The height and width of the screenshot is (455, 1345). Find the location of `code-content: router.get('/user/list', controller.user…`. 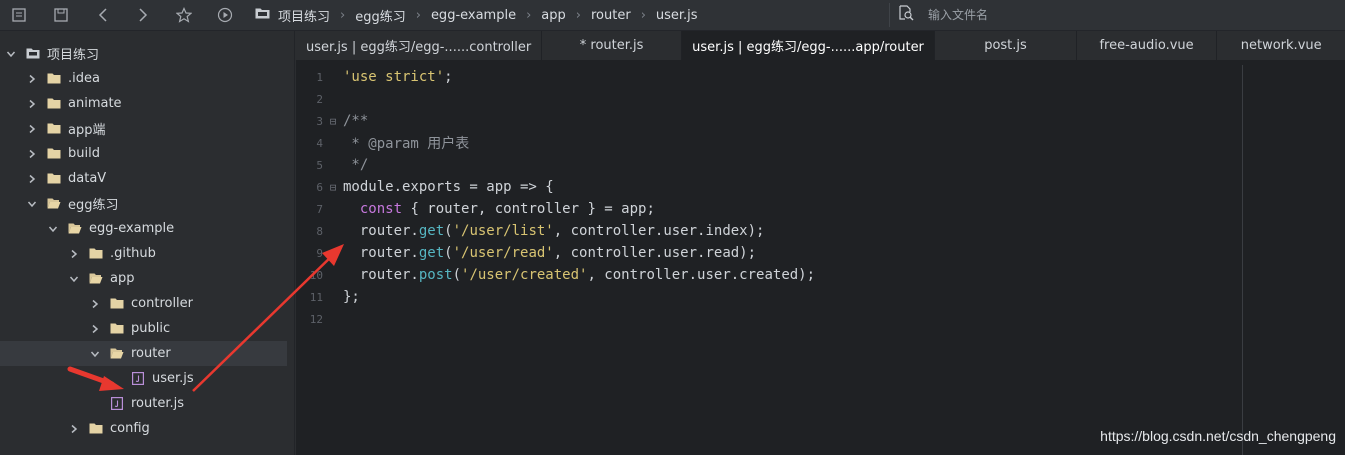

code-content: router.get('/user/list', controller.user… is located at coordinates (554, 231).